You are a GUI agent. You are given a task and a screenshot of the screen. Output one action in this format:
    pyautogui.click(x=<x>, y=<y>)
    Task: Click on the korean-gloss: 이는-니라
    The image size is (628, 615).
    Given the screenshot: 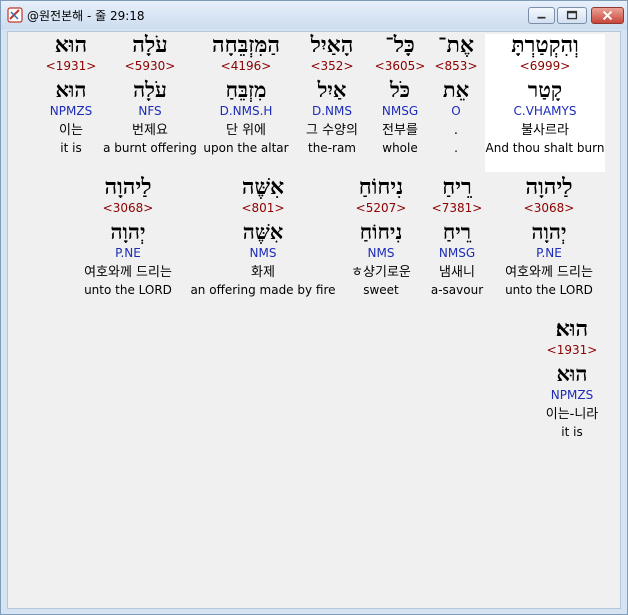 What is the action you would take?
    pyautogui.click(x=572, y=414)
    